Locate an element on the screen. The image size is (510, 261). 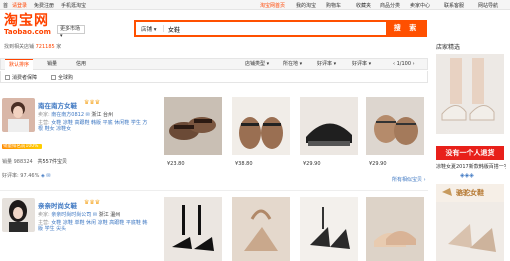
rate-line: 好评率: 97.46% ◈ ✉ is located at coordinates (26, 176).